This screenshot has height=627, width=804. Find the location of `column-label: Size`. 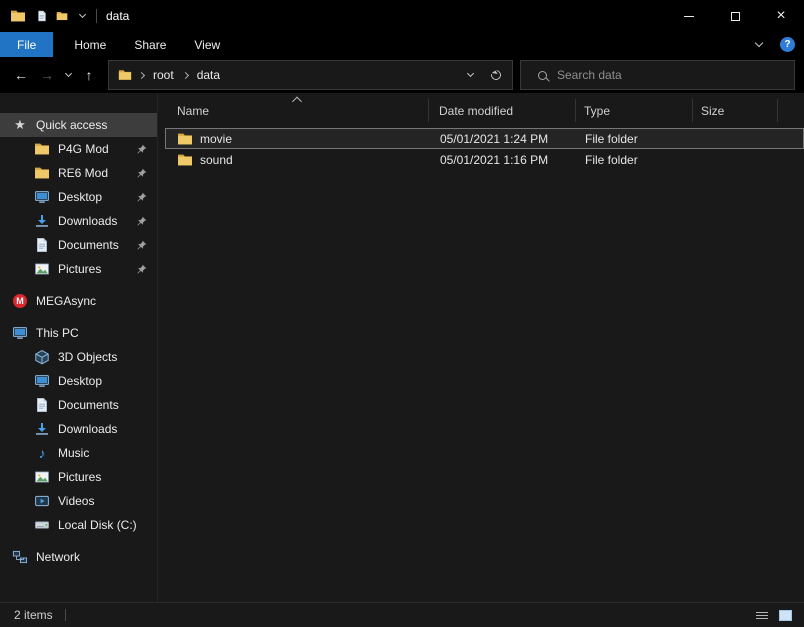

column-label: Size is located at coordinates (713, 110).